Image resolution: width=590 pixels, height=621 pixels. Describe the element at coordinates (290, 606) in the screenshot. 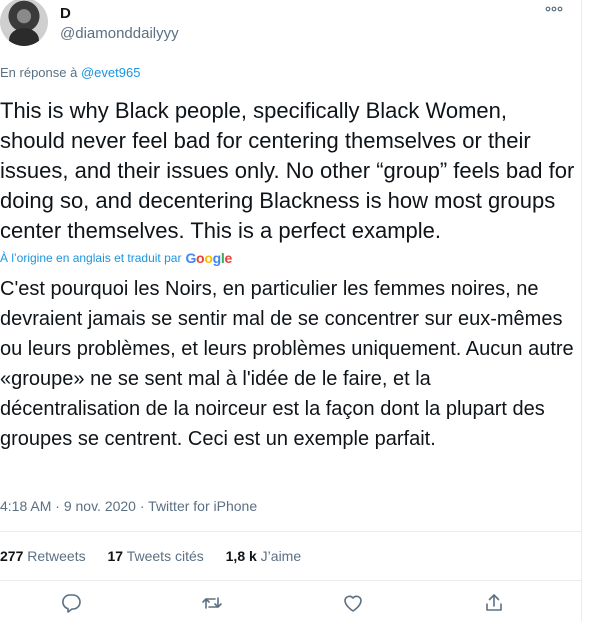

I see `tweet-actions` at that location.